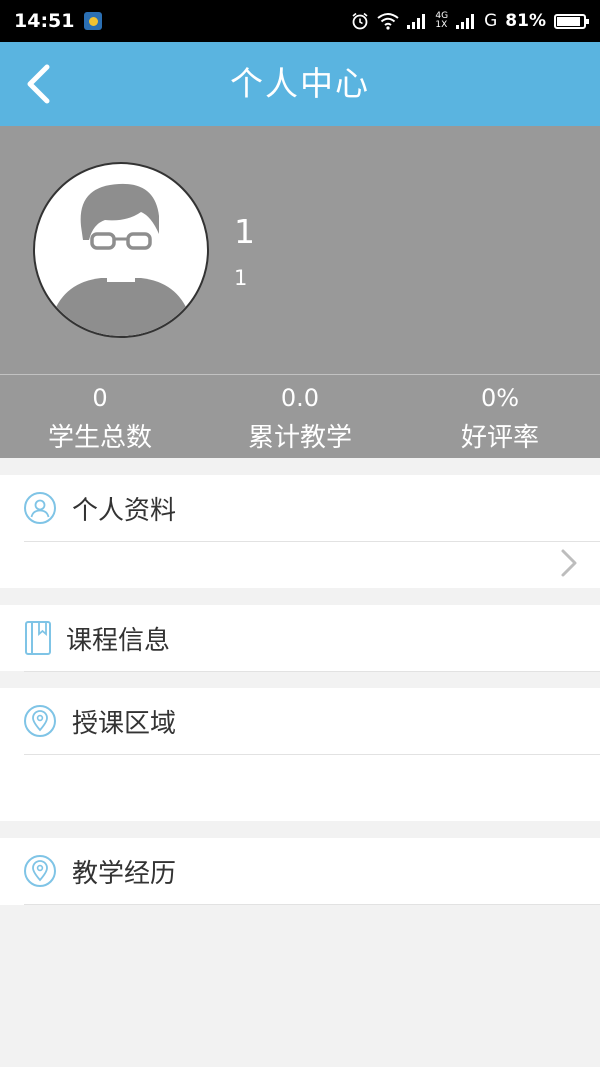 Image resolution: width=600 pixels, height=1067 pixels. What do you see at coordinates (500, 398) in the screenshot?
I see `stat-value: 0%` at bounding box center [500, 398].